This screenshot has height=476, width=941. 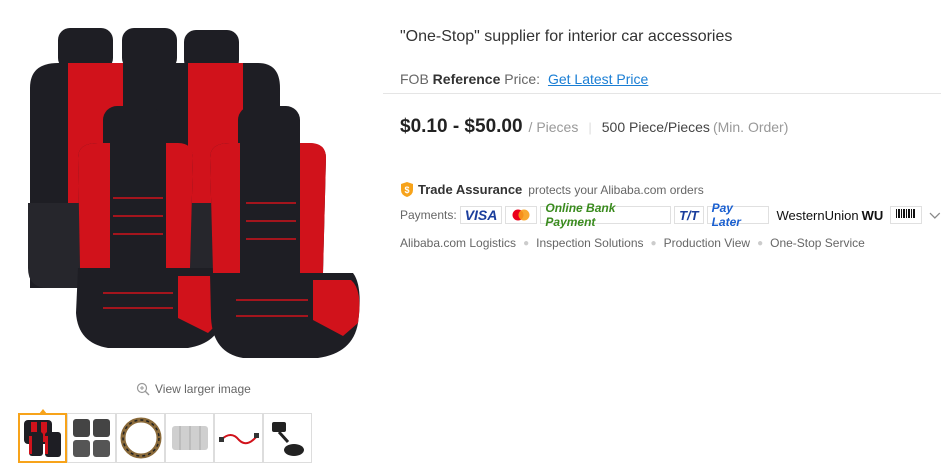 What do you see at coordinates (906, 215) in the screenshot?
I see `boleto-icon` at bounding box center [906, 215].